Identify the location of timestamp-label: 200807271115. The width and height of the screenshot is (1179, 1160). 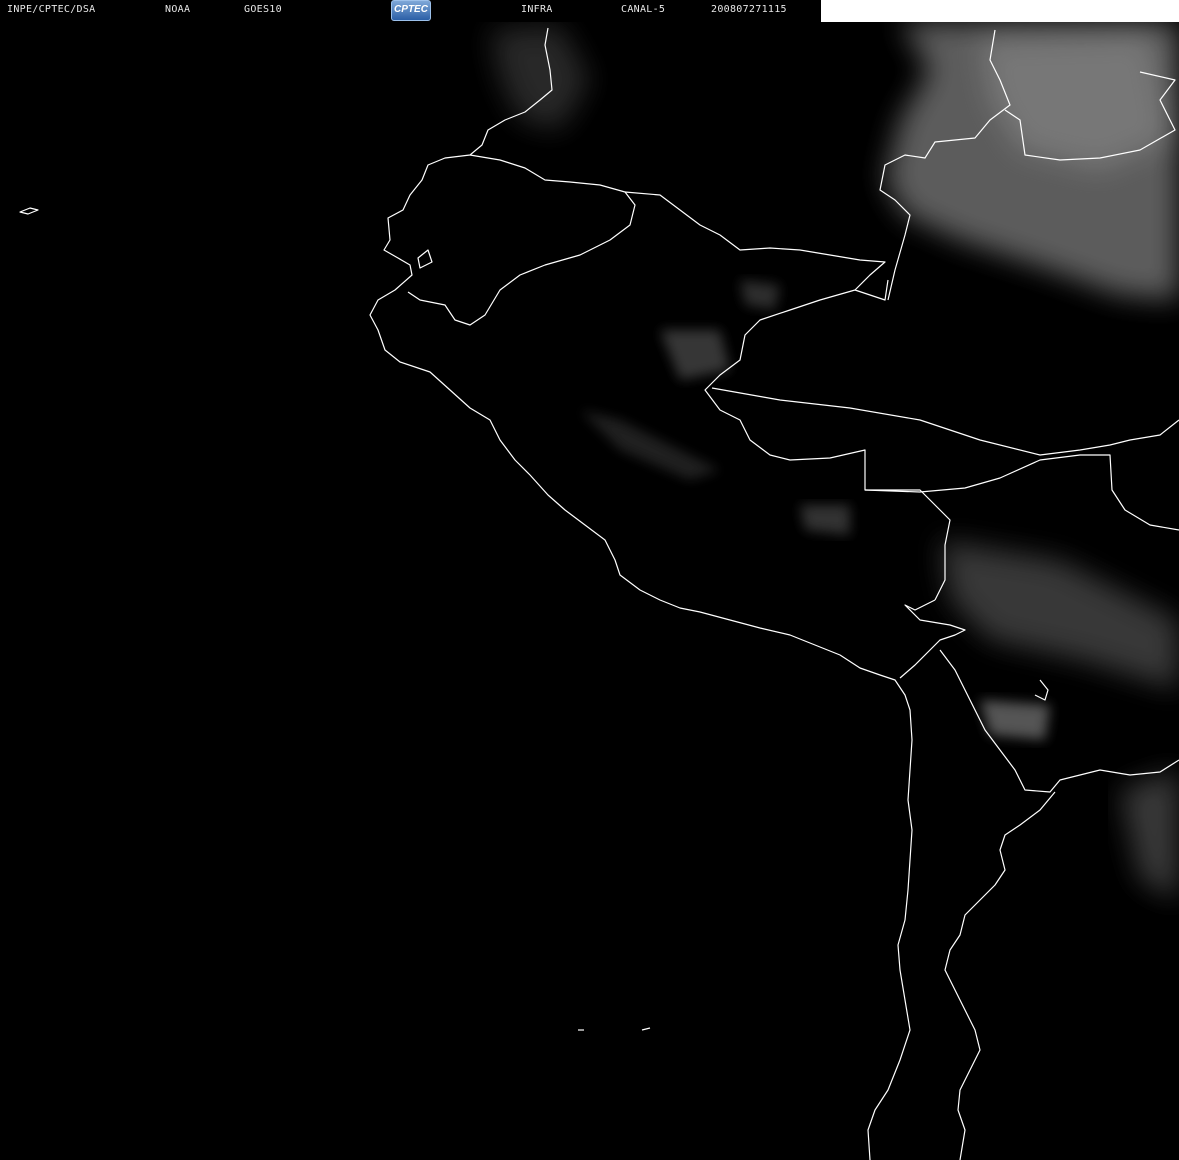
(749, 9).